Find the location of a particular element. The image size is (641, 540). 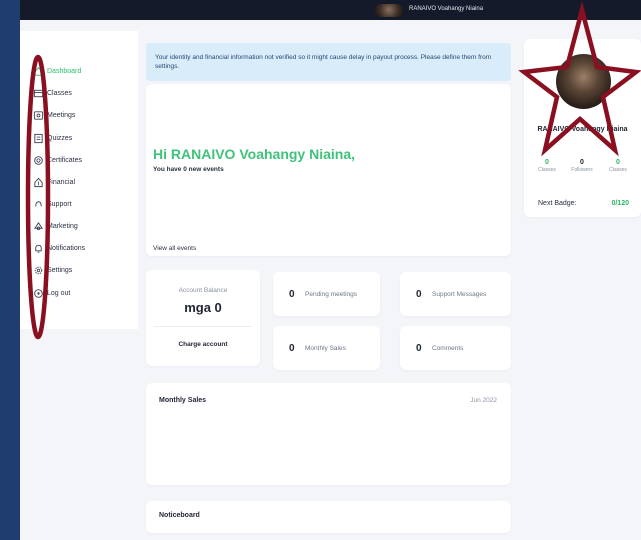

profile-avatar is located at coordinates (583, 81).